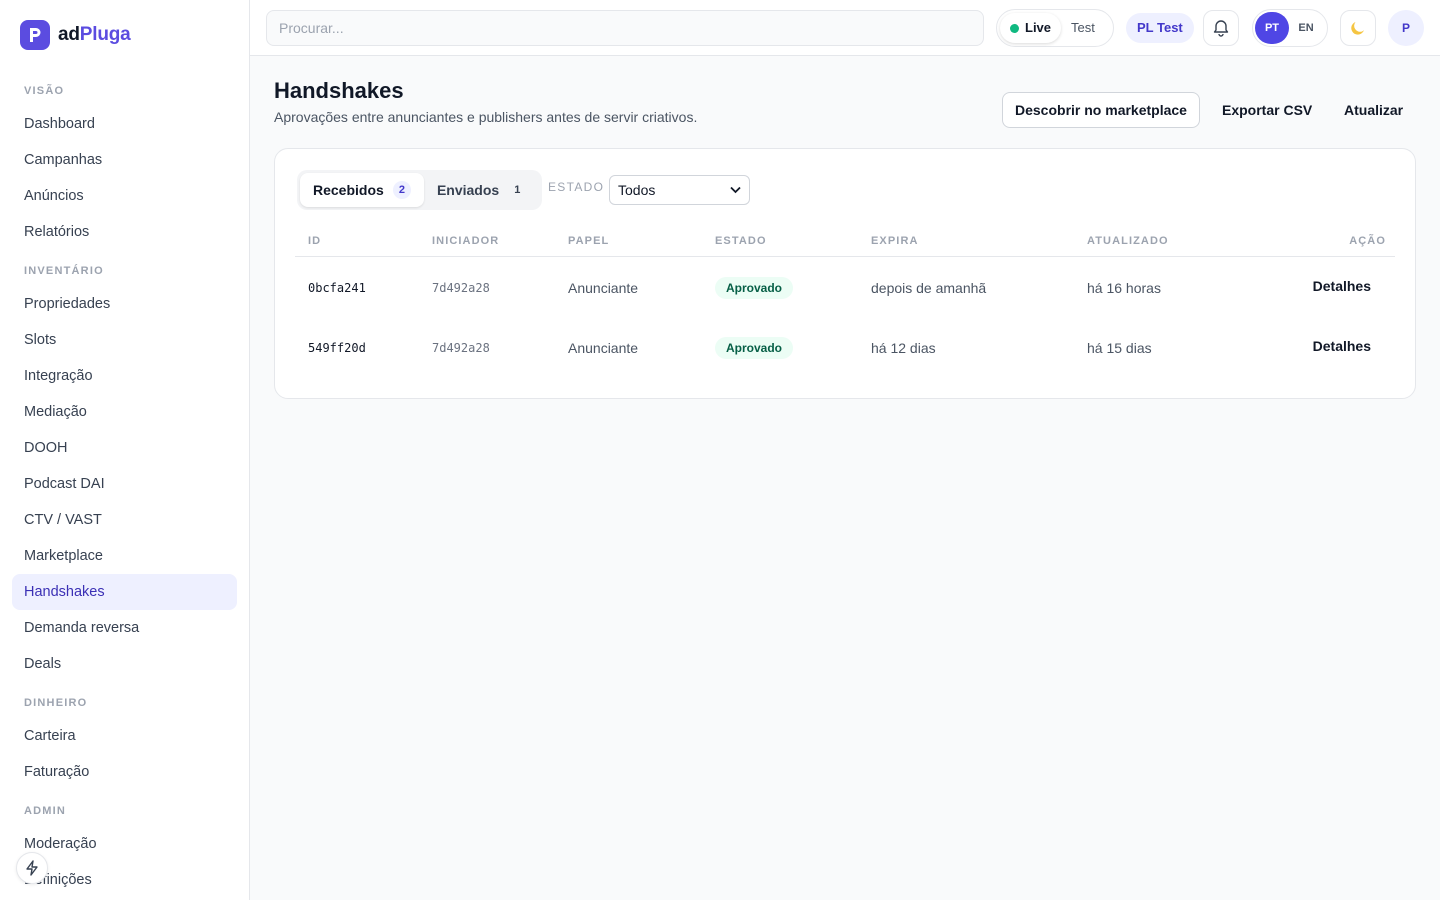 This screenshot has width=1440, height=900. What do you see at coordinates (625, 28) in the screenshot?
I see `search-input` at bounding box center [625, 28].